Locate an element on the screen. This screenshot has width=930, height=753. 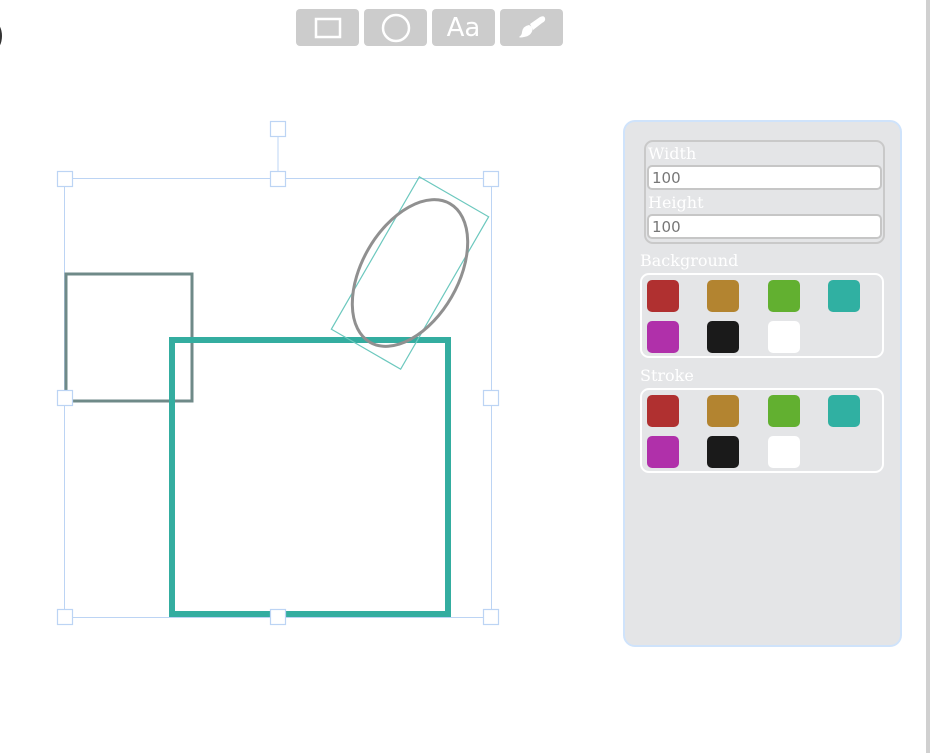
stroke-swatches is located at coordinates (762, 430).